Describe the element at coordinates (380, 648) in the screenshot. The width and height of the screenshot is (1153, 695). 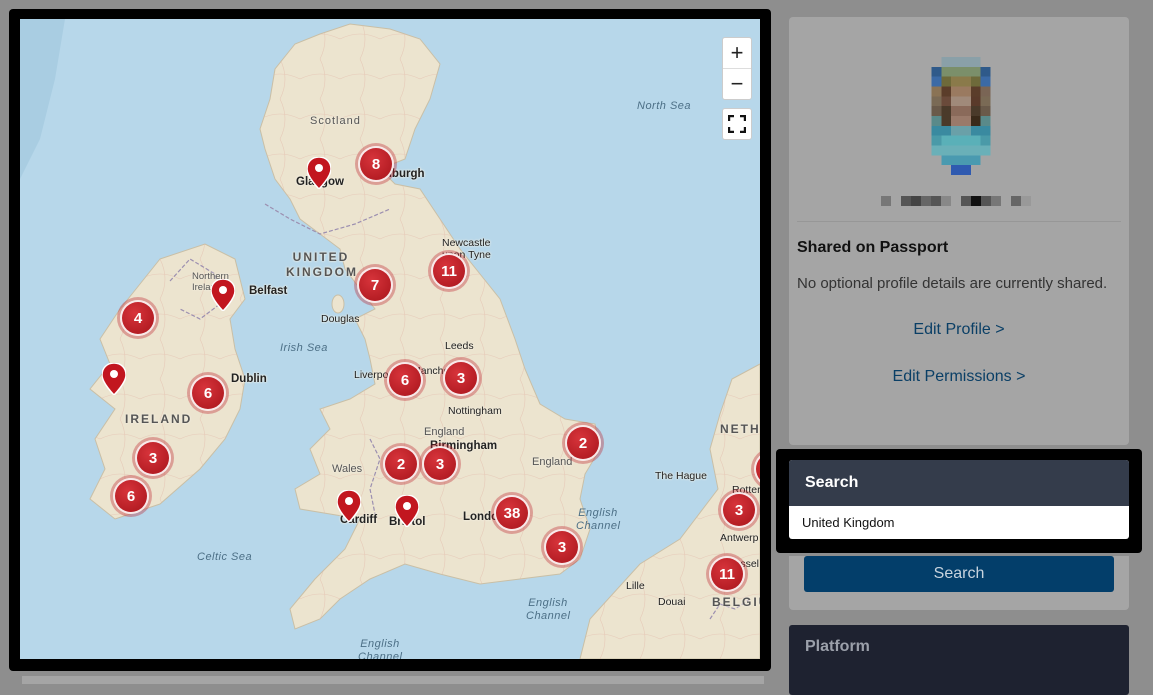
I see `label-english-channel-3: English Channel` at that location.